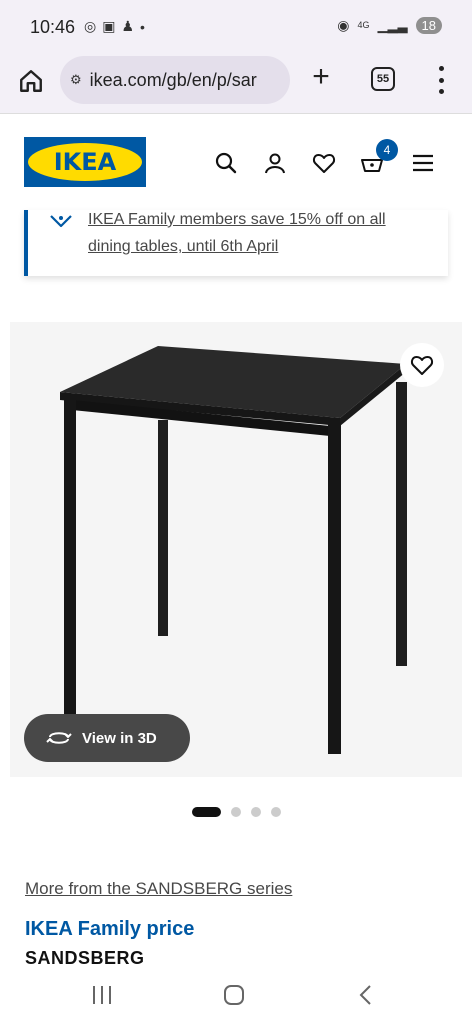 The height and width of the screenshot is (1024, 472). I want to click on site-settings-icon: ⚙, so click(76, 80).